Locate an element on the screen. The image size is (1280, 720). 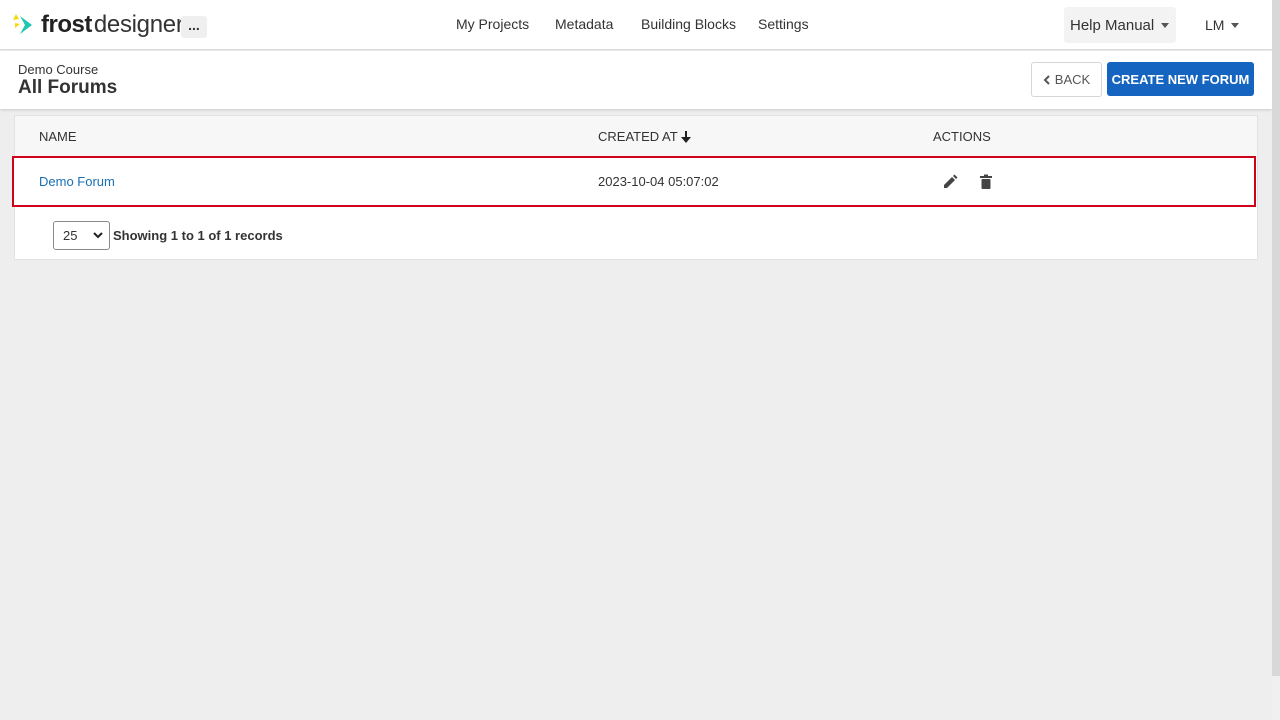
page-size-select: 25 is located at coordinates (81, 235).